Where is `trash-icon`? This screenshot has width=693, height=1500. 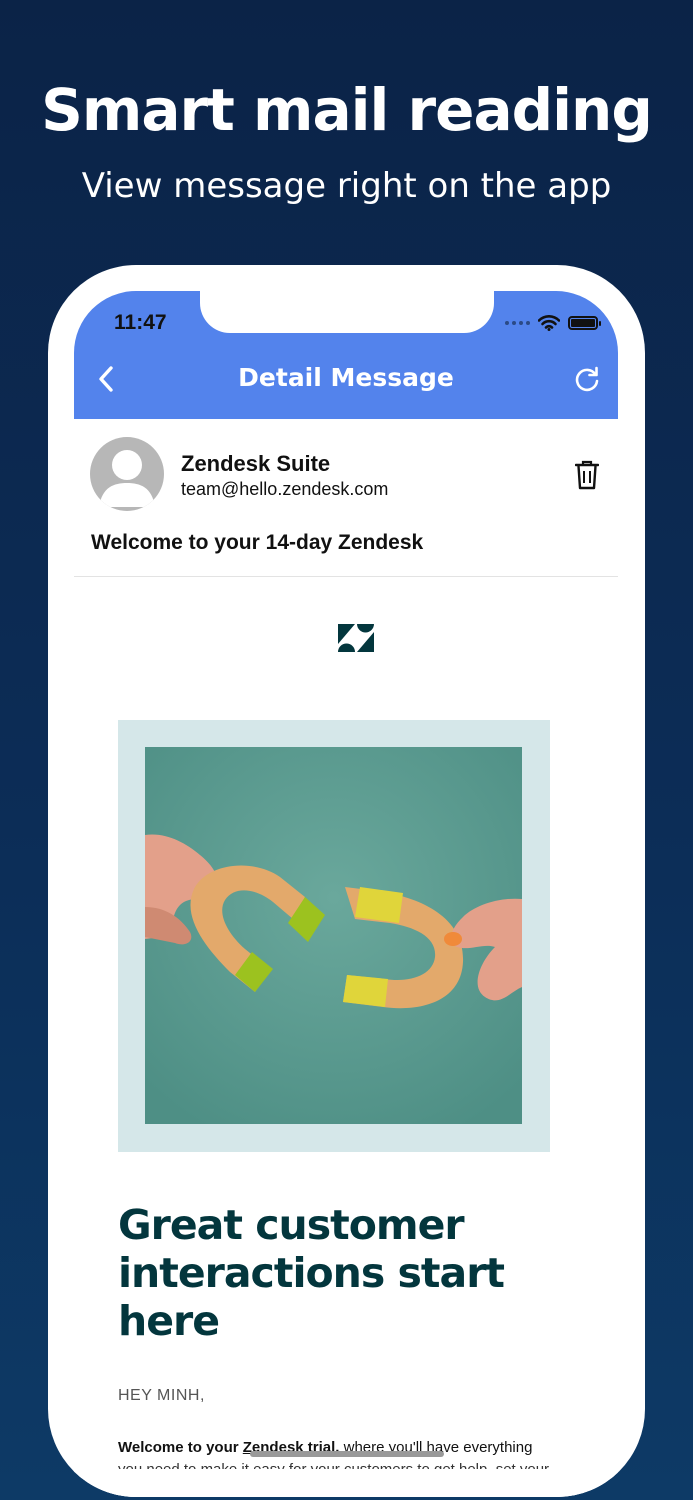 trash-icon is located at coordinates (587, 475).